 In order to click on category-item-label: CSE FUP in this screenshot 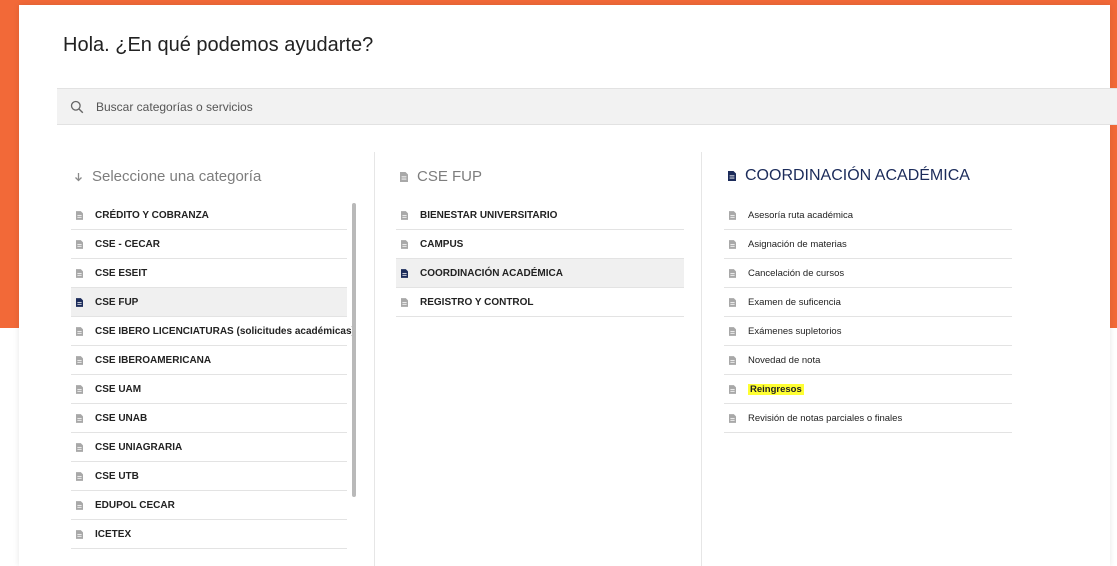, I will do `click(117, 302)`.